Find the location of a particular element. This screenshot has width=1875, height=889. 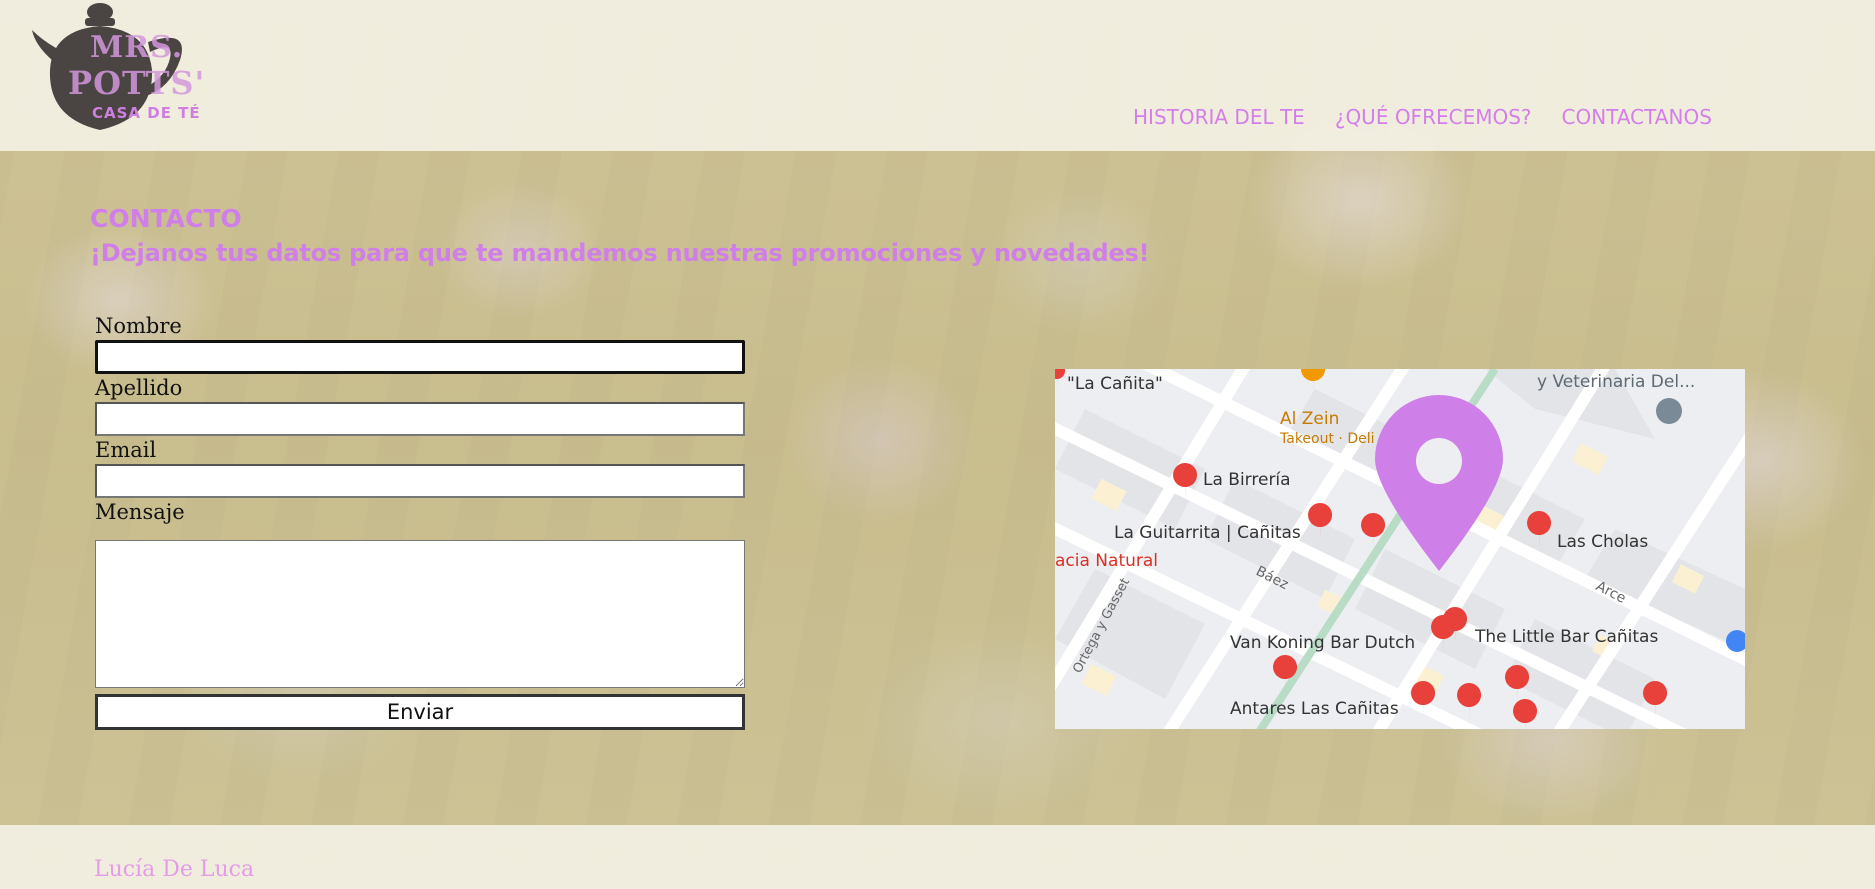

mensaje-textarea is located at coordinates (420, 614).